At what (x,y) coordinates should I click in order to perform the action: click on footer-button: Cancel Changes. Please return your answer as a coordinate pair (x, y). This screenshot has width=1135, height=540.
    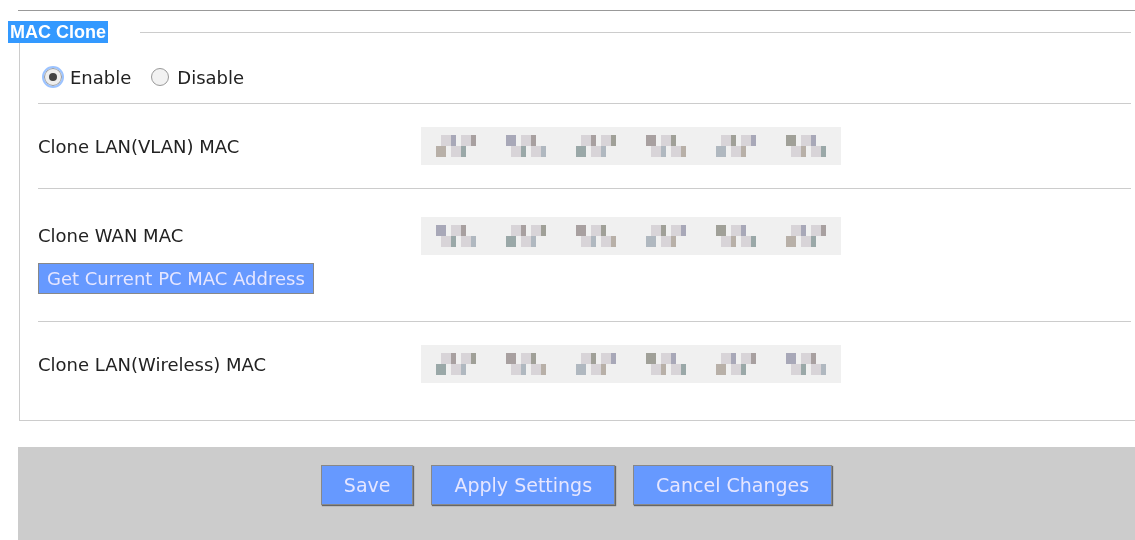
    Looking at the image, I should click on (733, 485).